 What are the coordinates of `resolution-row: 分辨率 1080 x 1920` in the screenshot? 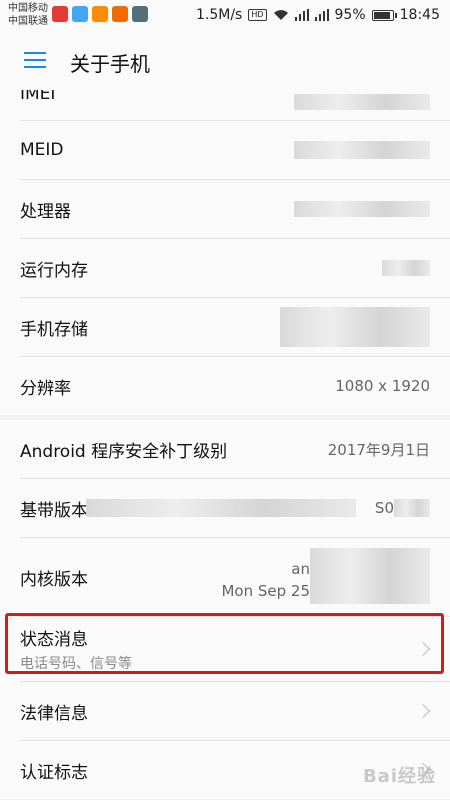 It's located at (235, 386).